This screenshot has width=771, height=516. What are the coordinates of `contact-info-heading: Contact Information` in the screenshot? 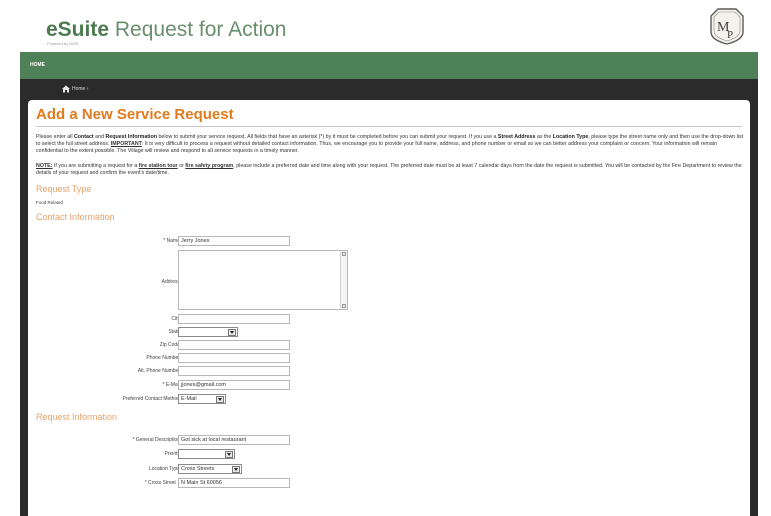 It's located at (75, 217).